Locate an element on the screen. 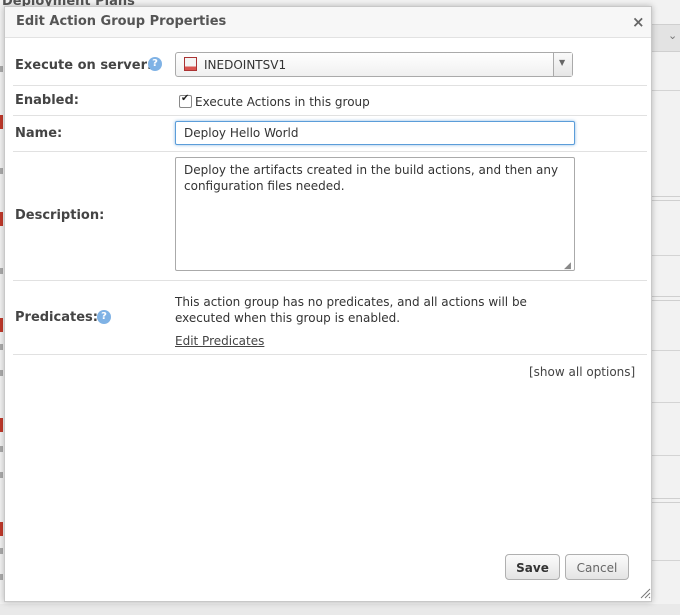 This screenshot has height=615, width=680. enabled-checkbox: ✔ is located at coordinates (185, 100).